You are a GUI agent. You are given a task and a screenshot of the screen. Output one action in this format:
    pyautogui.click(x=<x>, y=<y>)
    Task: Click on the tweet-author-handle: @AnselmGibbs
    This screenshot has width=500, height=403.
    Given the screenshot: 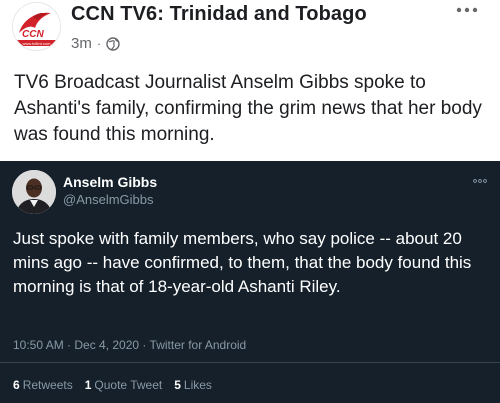 What is the action you would take?
    pyautogui.click(x=108, y=199)
    